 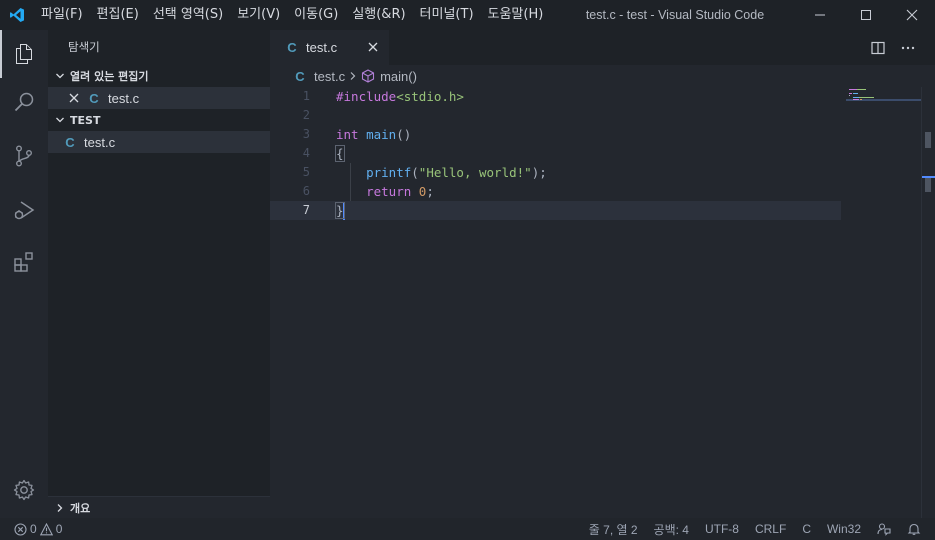 I want to click on run-debug-activity, so click(x=24, y=210).